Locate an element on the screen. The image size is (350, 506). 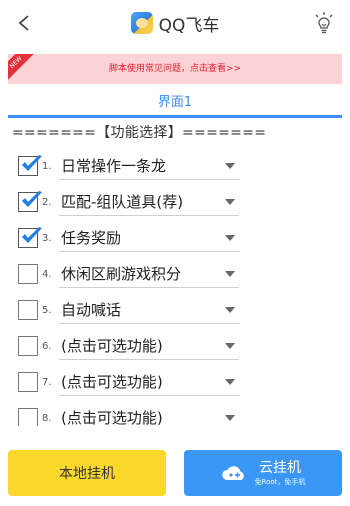
function-select: 匹配-组队道具(荐) is located at coordinates (149, 202).